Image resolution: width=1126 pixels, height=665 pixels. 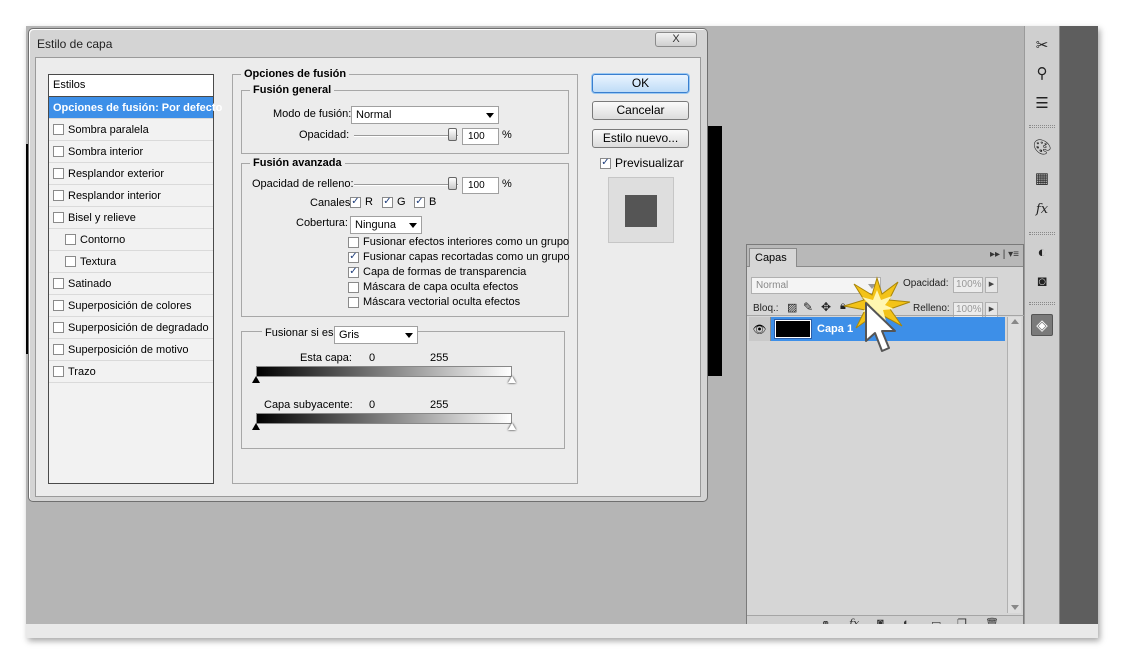 I want to click on preview-check: ✓, so click(x=605, y=163).